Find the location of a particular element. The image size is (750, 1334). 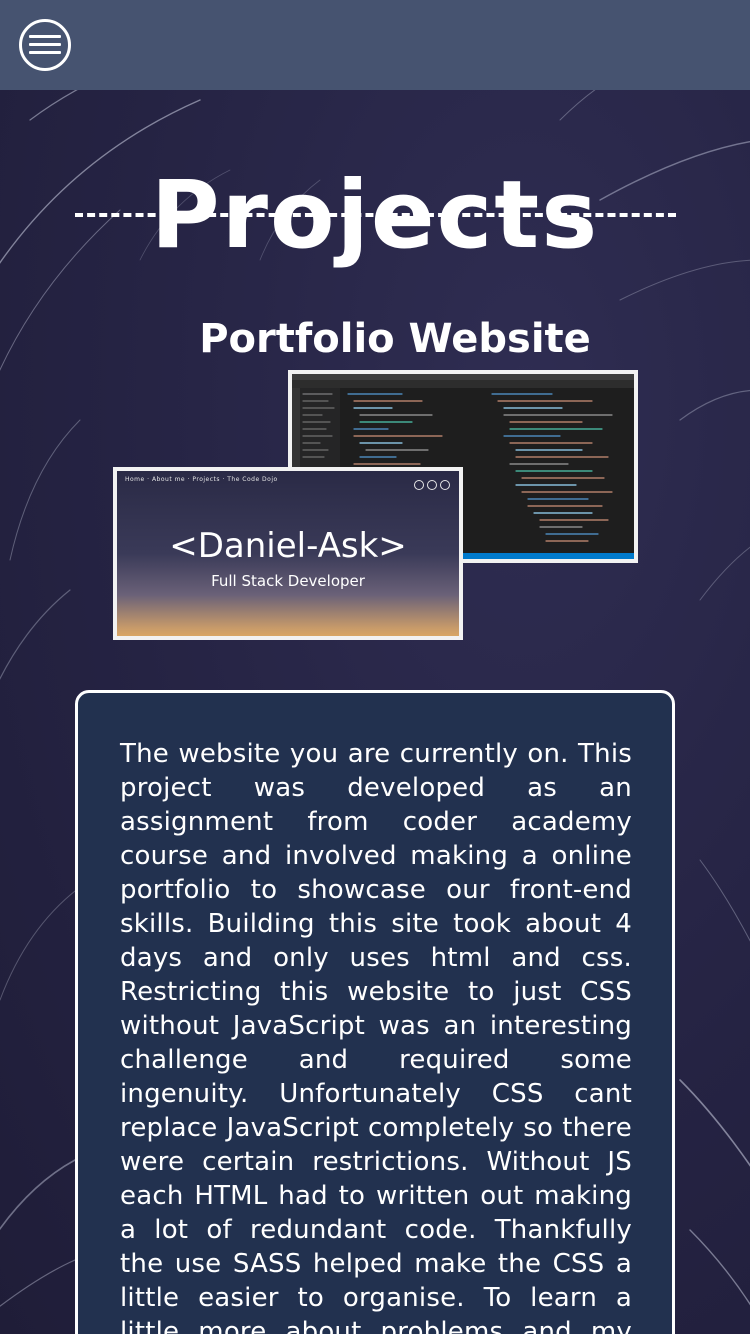

preview-hero-name: <Daniel-Ask> is located at coordinates (288, 546).